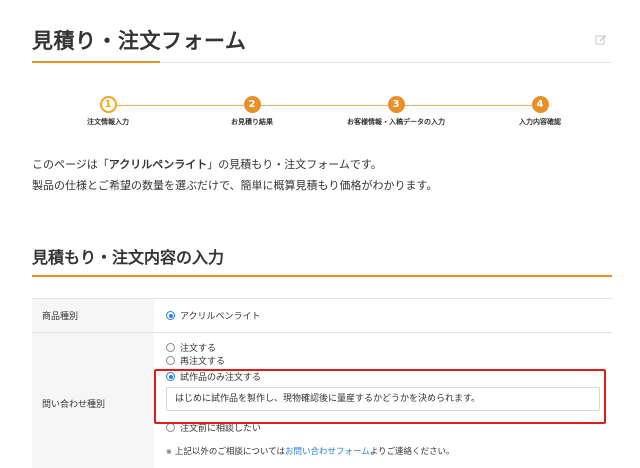 Image resolution: width=640 pixels, height=468 pixels. What do you see at coordinates (540, 104) in the screenshot?
I see `step-4-number: 4` at bounding box center [540, 104].